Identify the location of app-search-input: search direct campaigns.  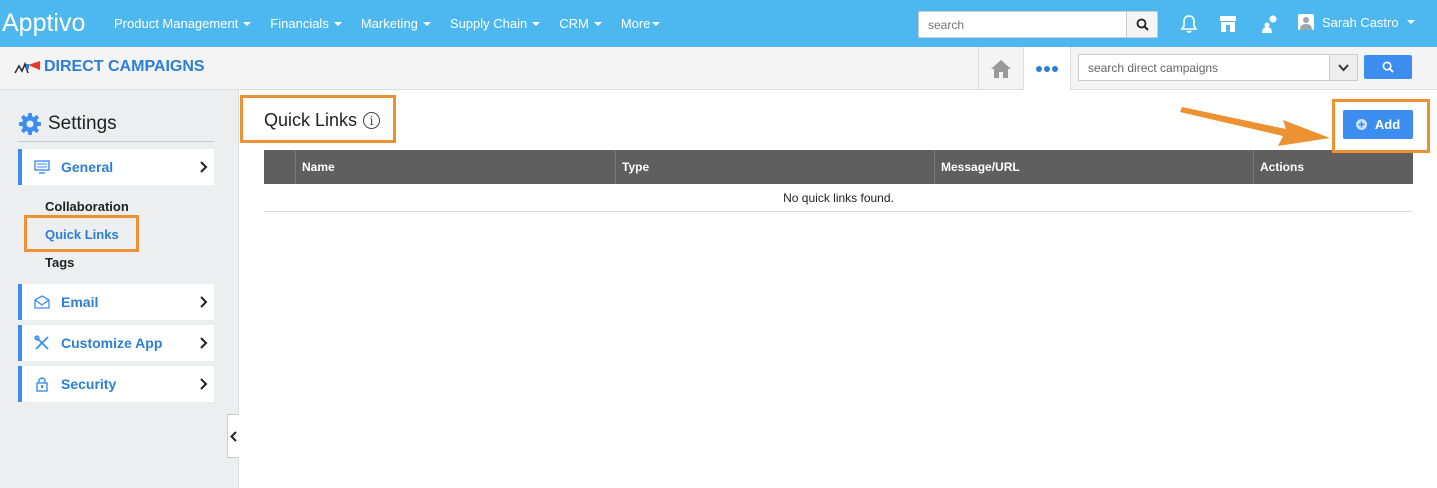
(1204, 67).